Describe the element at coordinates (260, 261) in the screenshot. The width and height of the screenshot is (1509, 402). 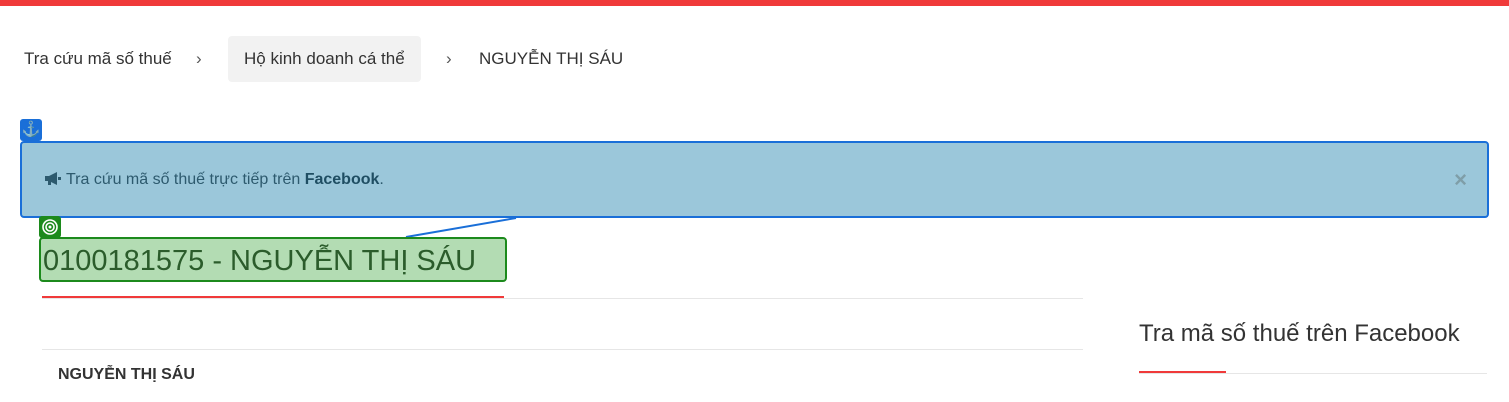
I see `page-title: 0100181575 - NGUYỄN THỊ SÁU` at that location.